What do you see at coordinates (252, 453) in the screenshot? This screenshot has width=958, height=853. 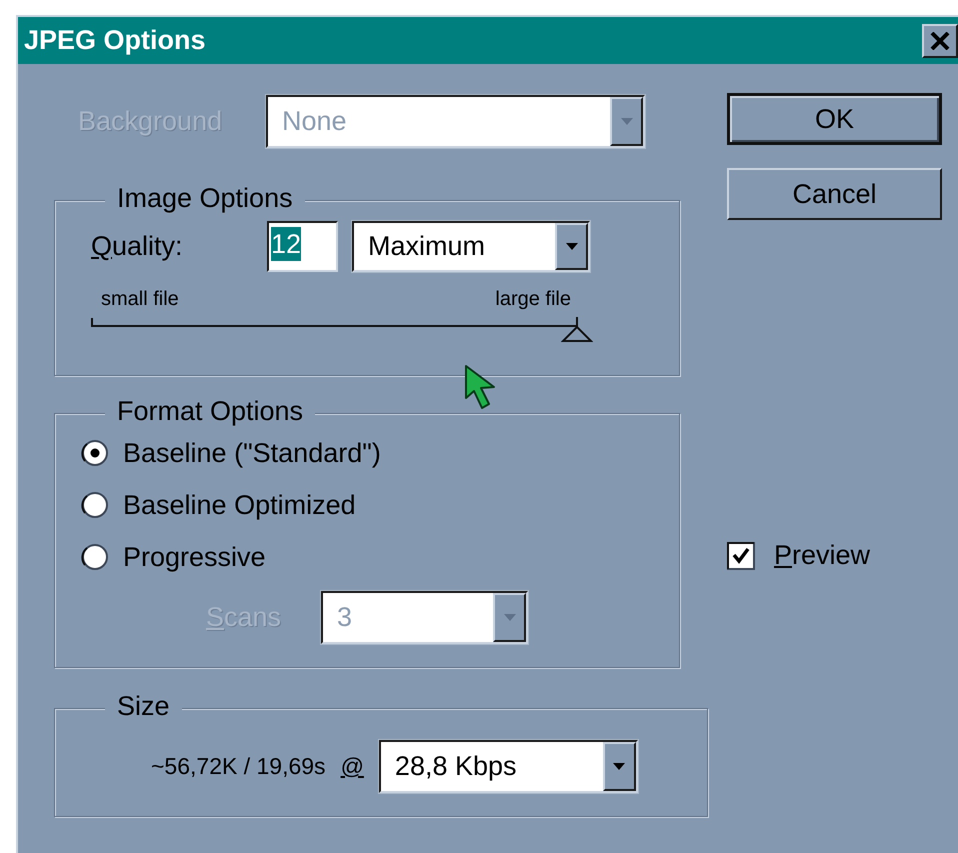 I see `radio-label: Baseline ("Standard")` at bounding box center [252, 453].